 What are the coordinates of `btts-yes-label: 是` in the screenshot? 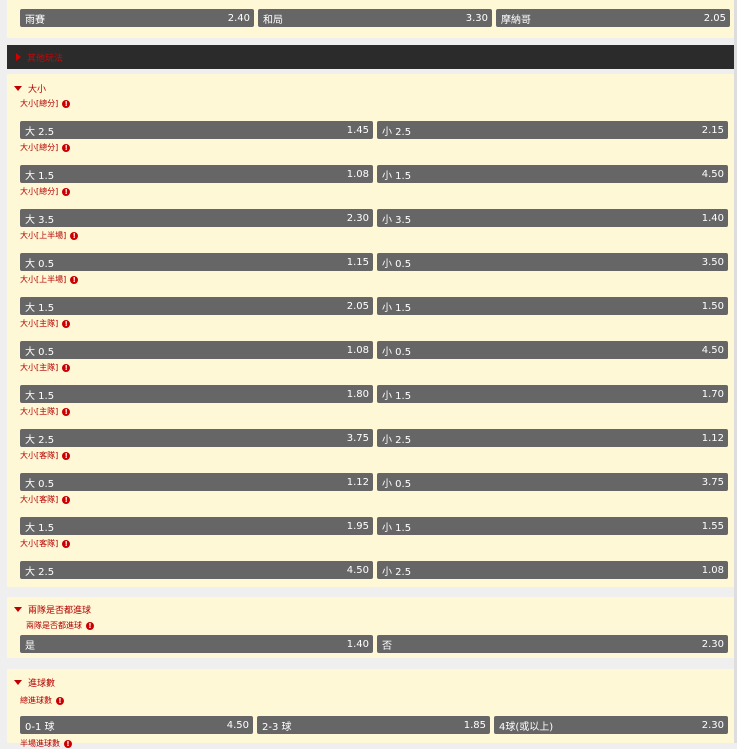 It's located at (30, 646).